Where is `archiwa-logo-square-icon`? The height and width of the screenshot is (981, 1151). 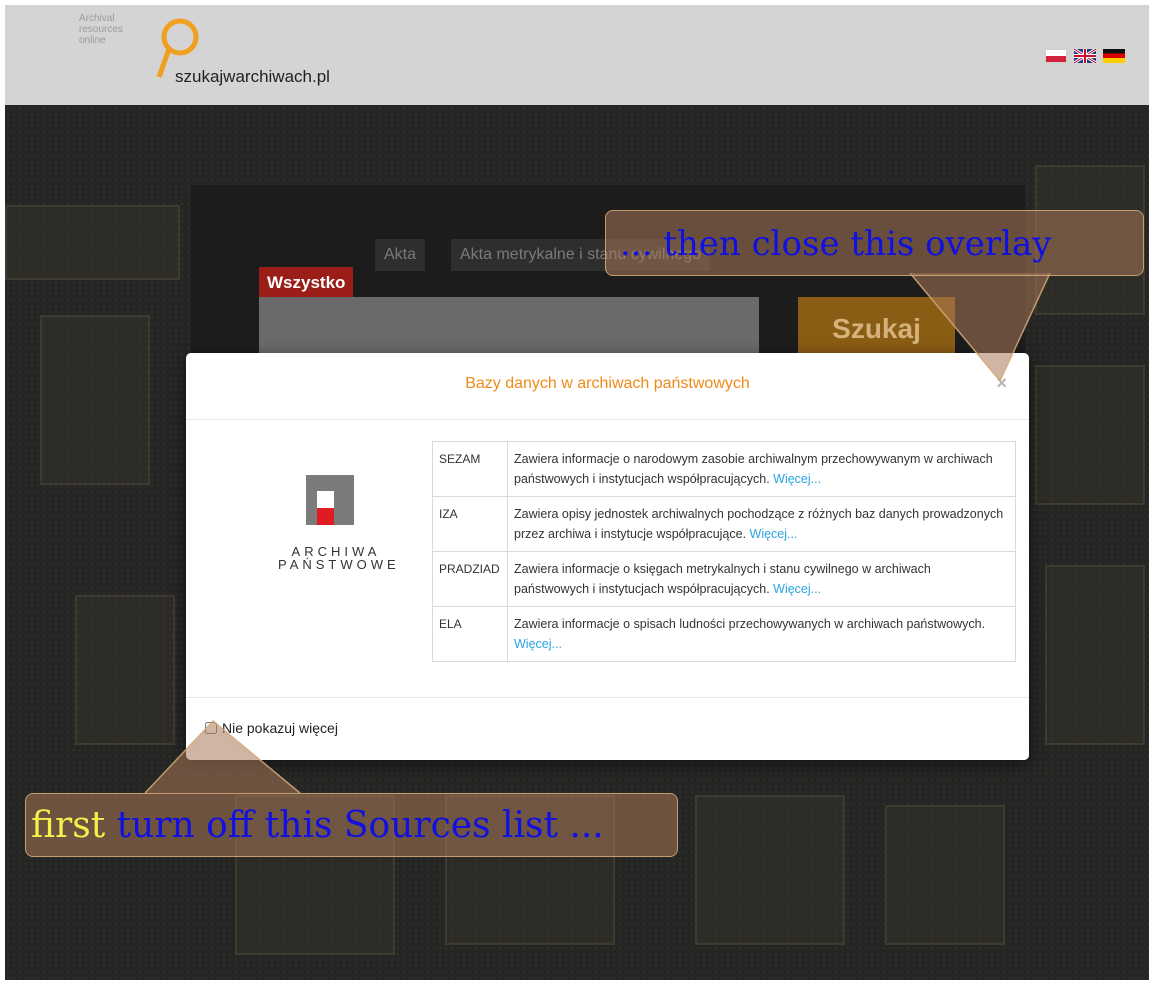 archiwa-logo-square-icon is located at coordinates (330, 500).